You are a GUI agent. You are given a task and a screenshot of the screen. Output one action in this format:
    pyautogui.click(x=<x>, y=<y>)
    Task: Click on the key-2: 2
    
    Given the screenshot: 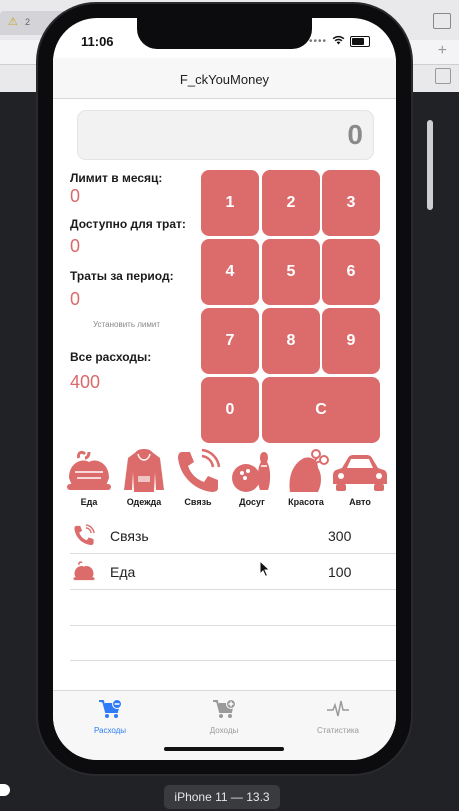 What is the action you would take?
    pyautogui.click(x=291, y=203)
    